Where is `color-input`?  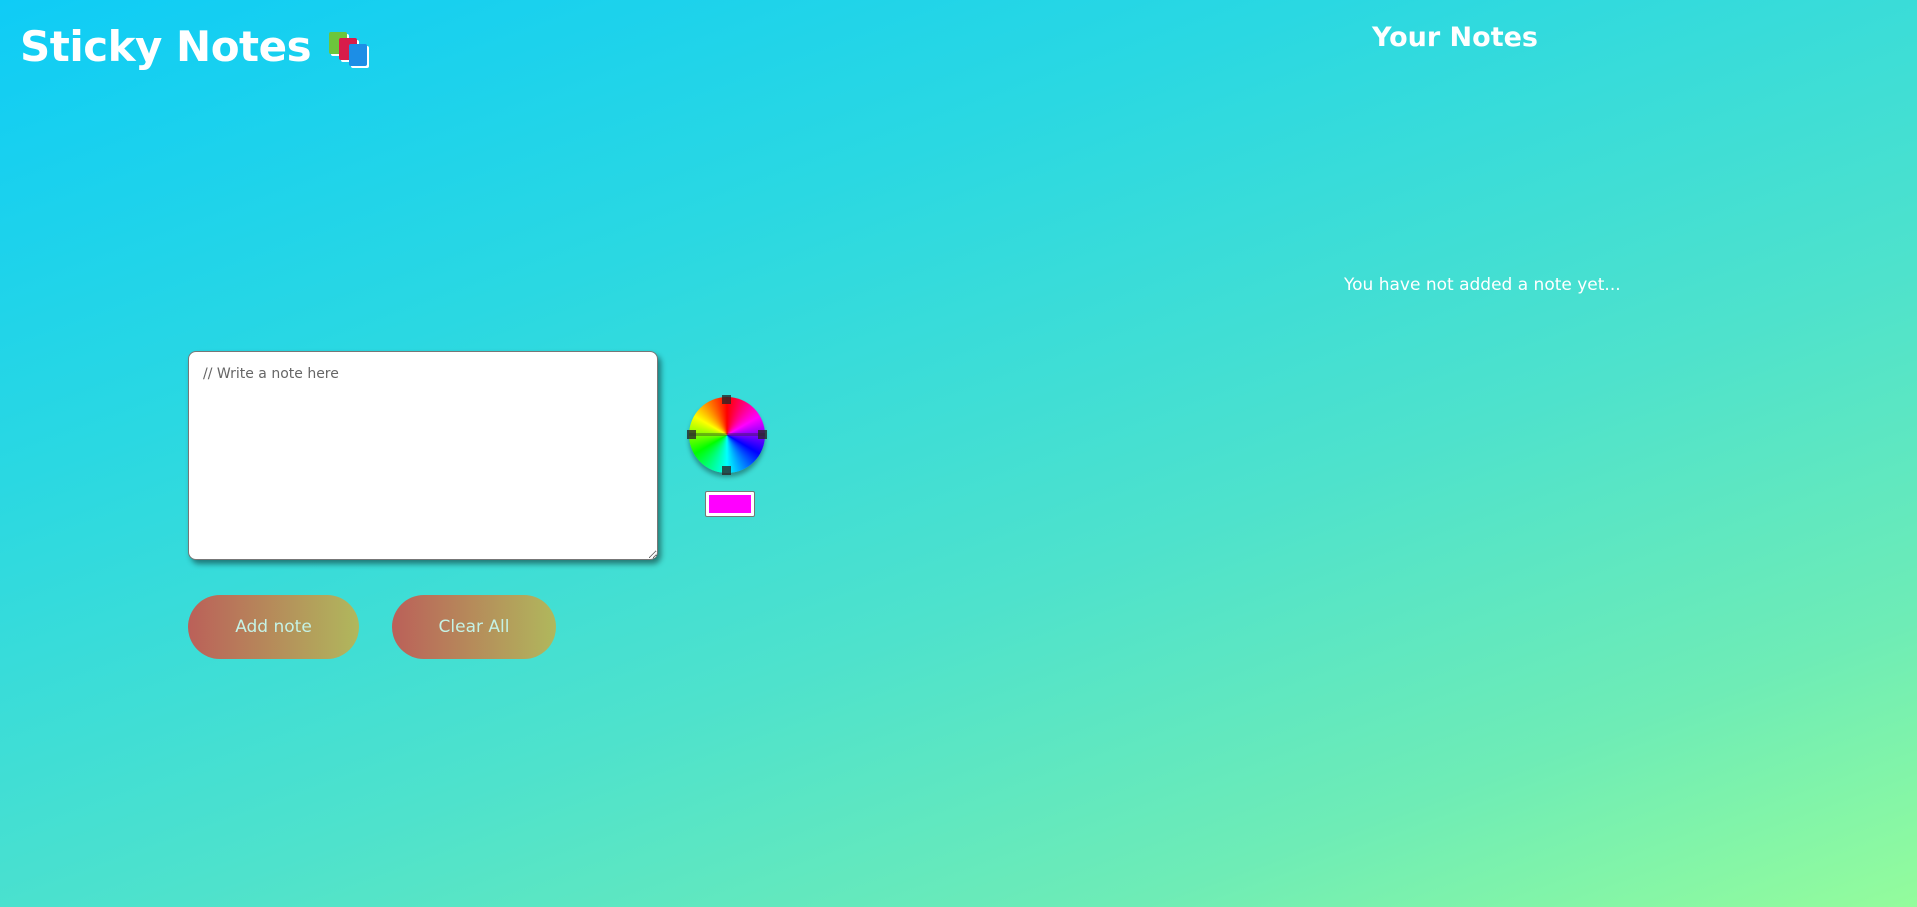 color-input is located at coordinates (730, 504).